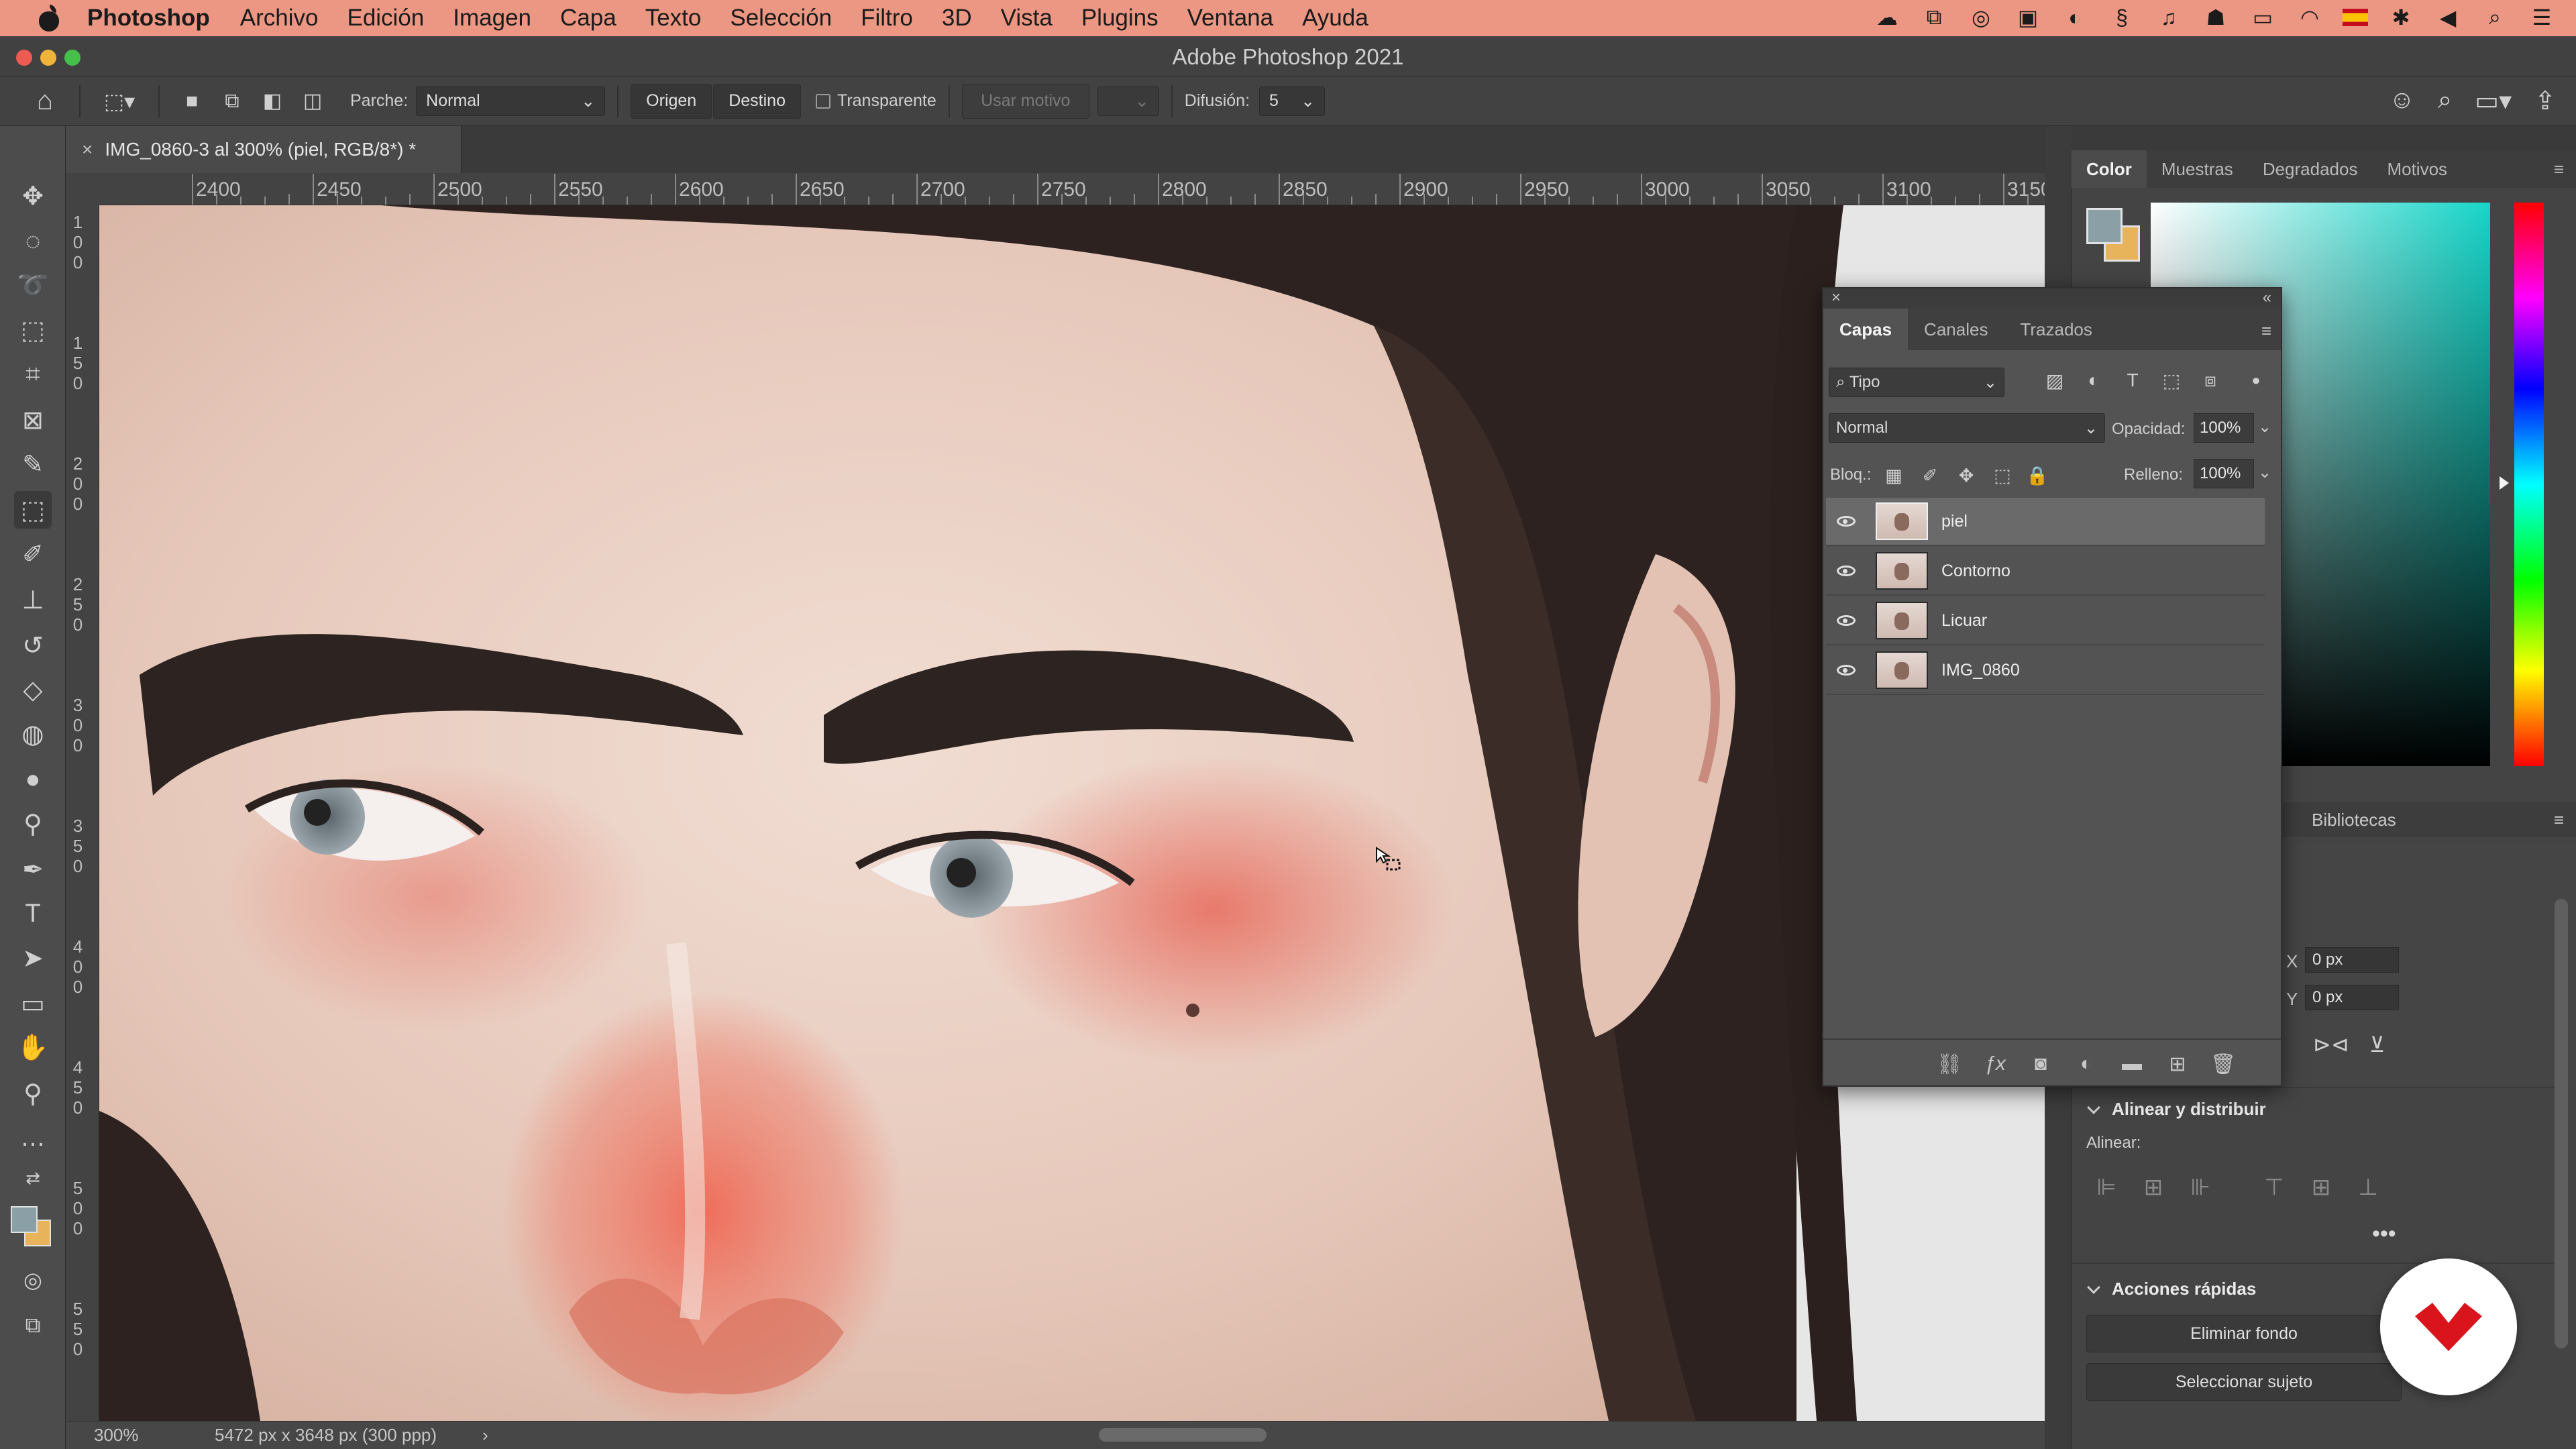 This screenshot has width=2576, height=1449. Describe the element at coordinates (2028, 17) in the screenshot. I see `notion-icon: ▣` at that location.